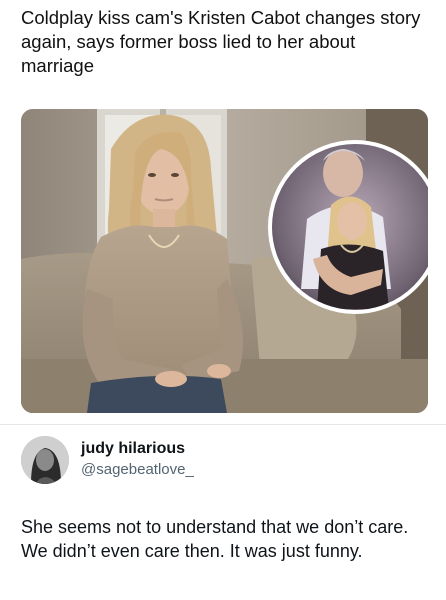  Describe the element at coordinates (223, 424) in the screenshot. I see `divider` at that location.